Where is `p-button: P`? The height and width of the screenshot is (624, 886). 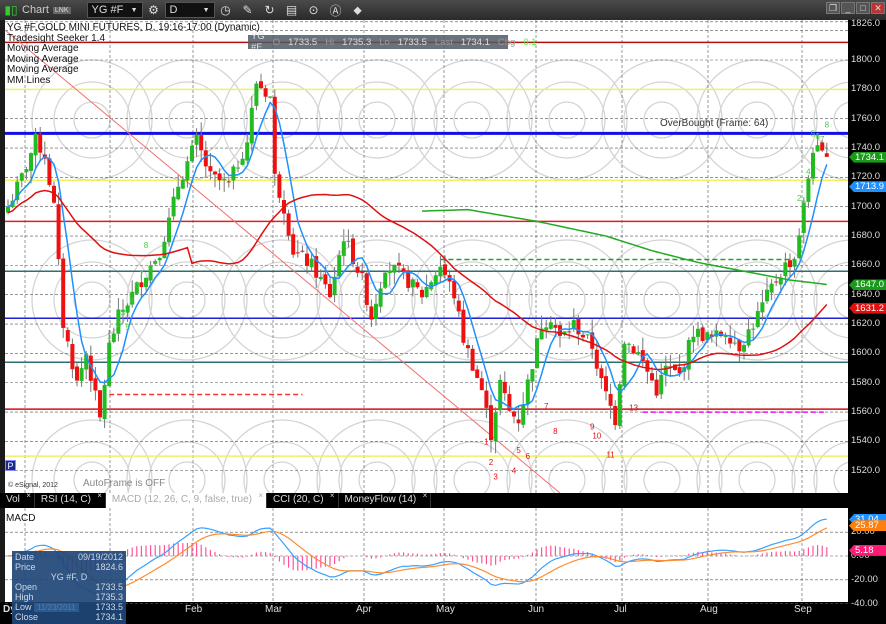 p-button: P is located at coordinates (10, 465).